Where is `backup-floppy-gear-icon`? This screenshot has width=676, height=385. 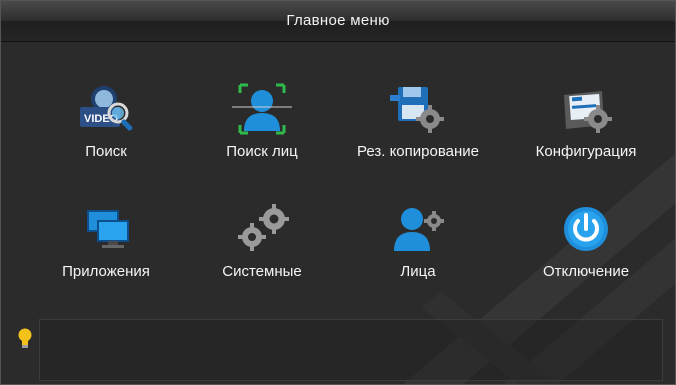 backup-floppy-gear-icon is located at coordinates (417, 110).